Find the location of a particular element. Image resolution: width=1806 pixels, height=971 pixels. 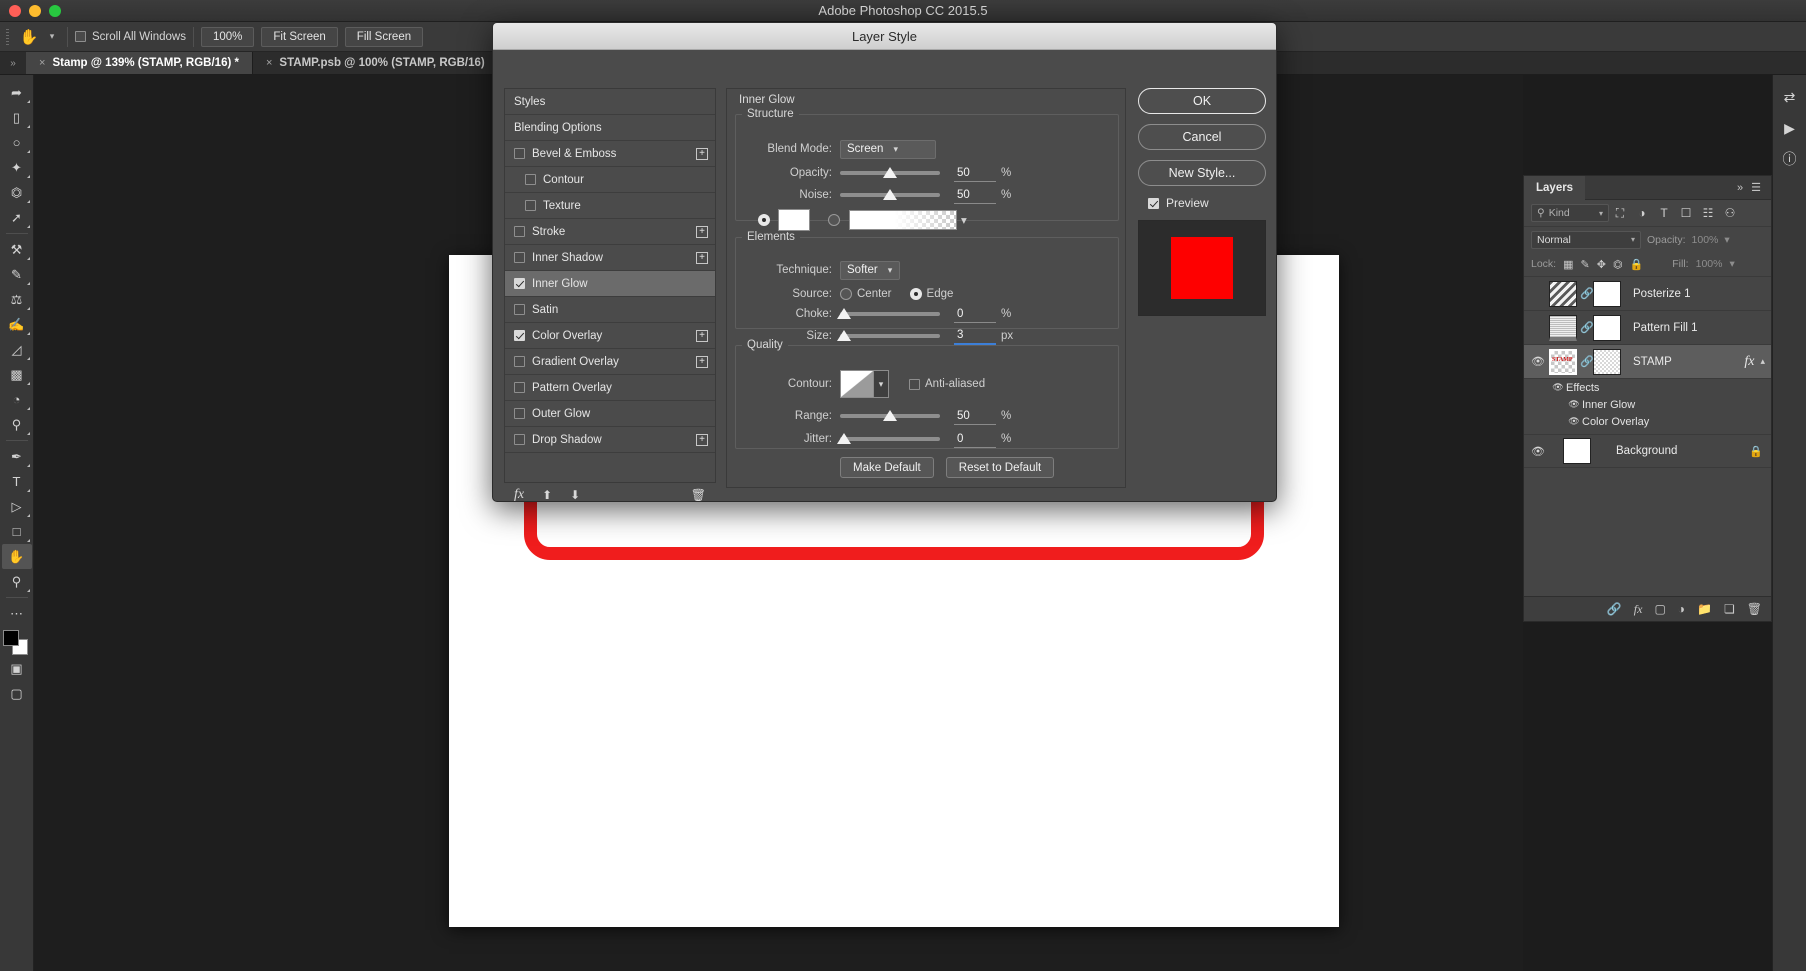

chevron-up-icon: ▴ is located at coordinates (1762, 361).